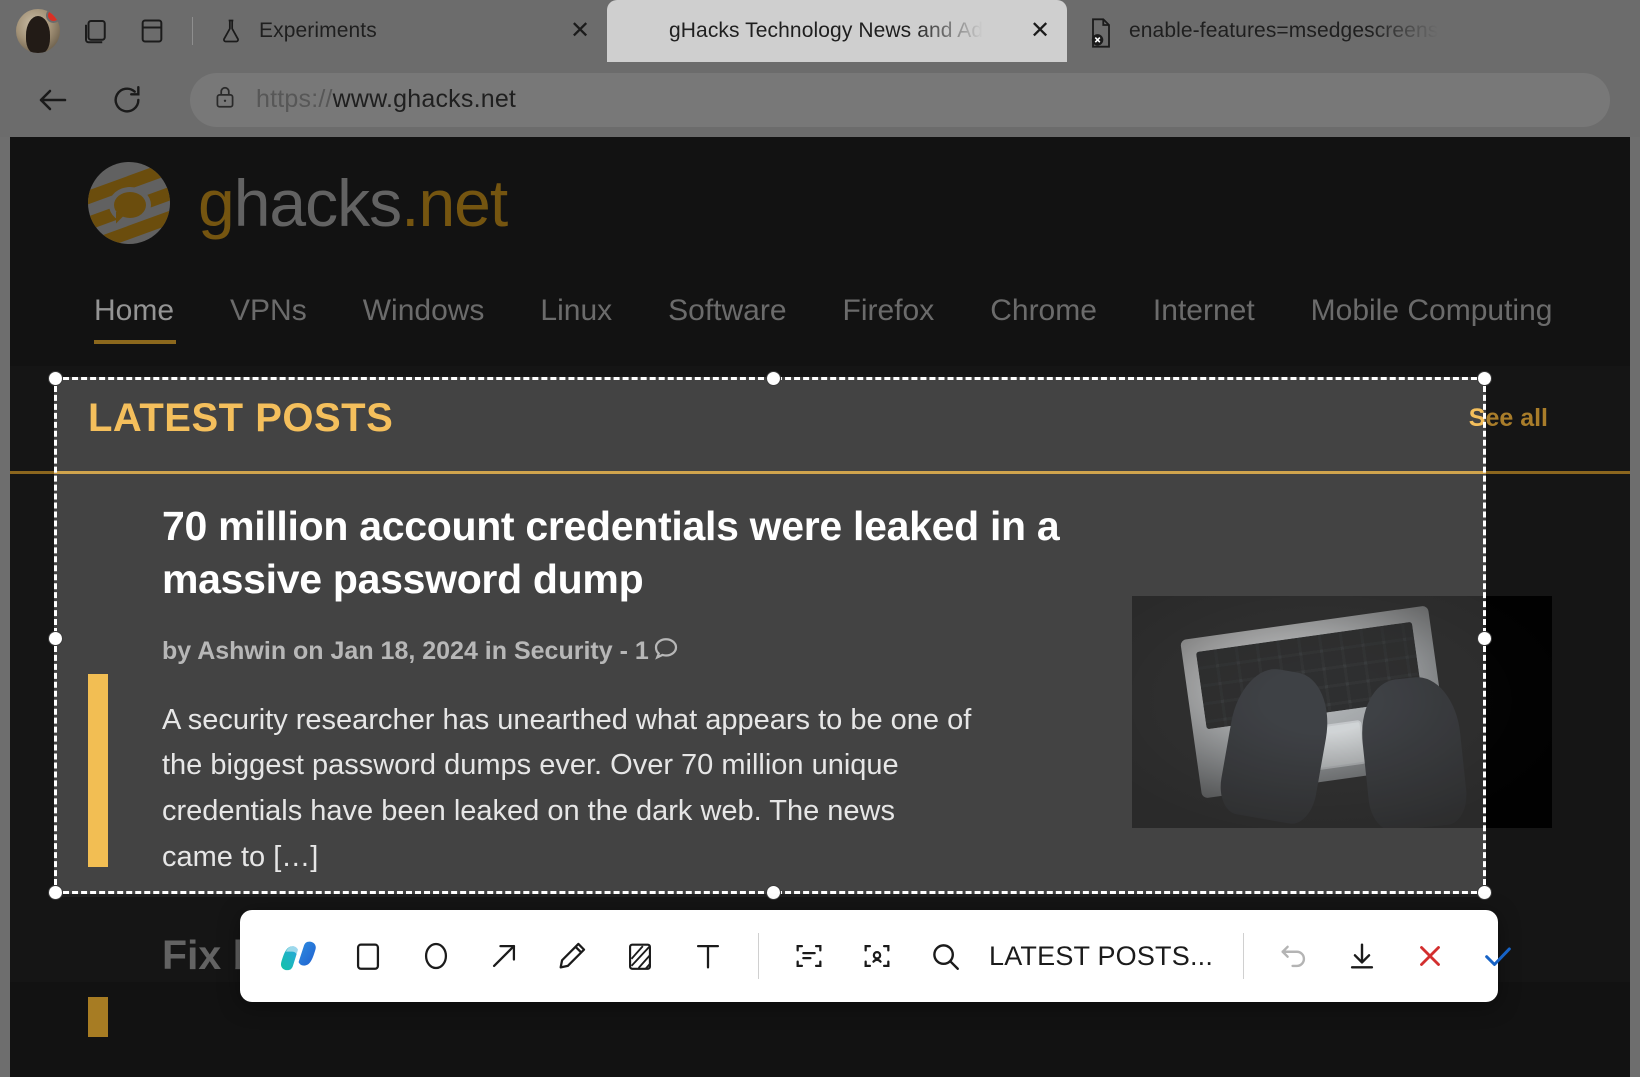 The width and height of the screenshot is (1640, 1077). Describe the element at coordinates (127, 100) in the screenshot. I see `reload-icon` at that location.